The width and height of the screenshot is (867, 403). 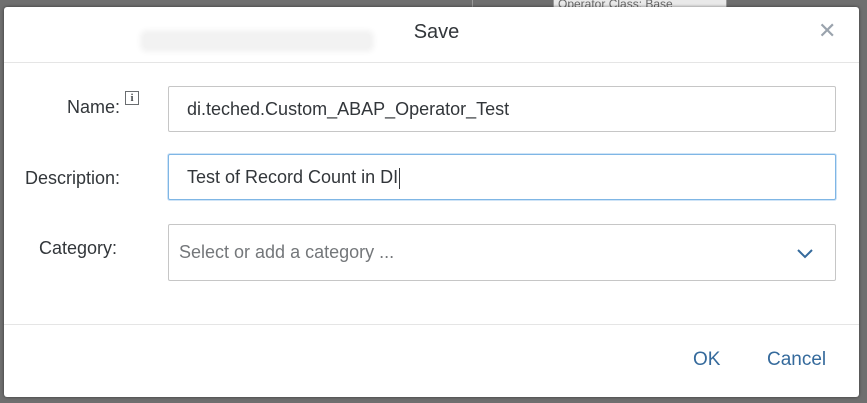 I want to click on dialog-header: Save ✕, so click(x=431, y=35).